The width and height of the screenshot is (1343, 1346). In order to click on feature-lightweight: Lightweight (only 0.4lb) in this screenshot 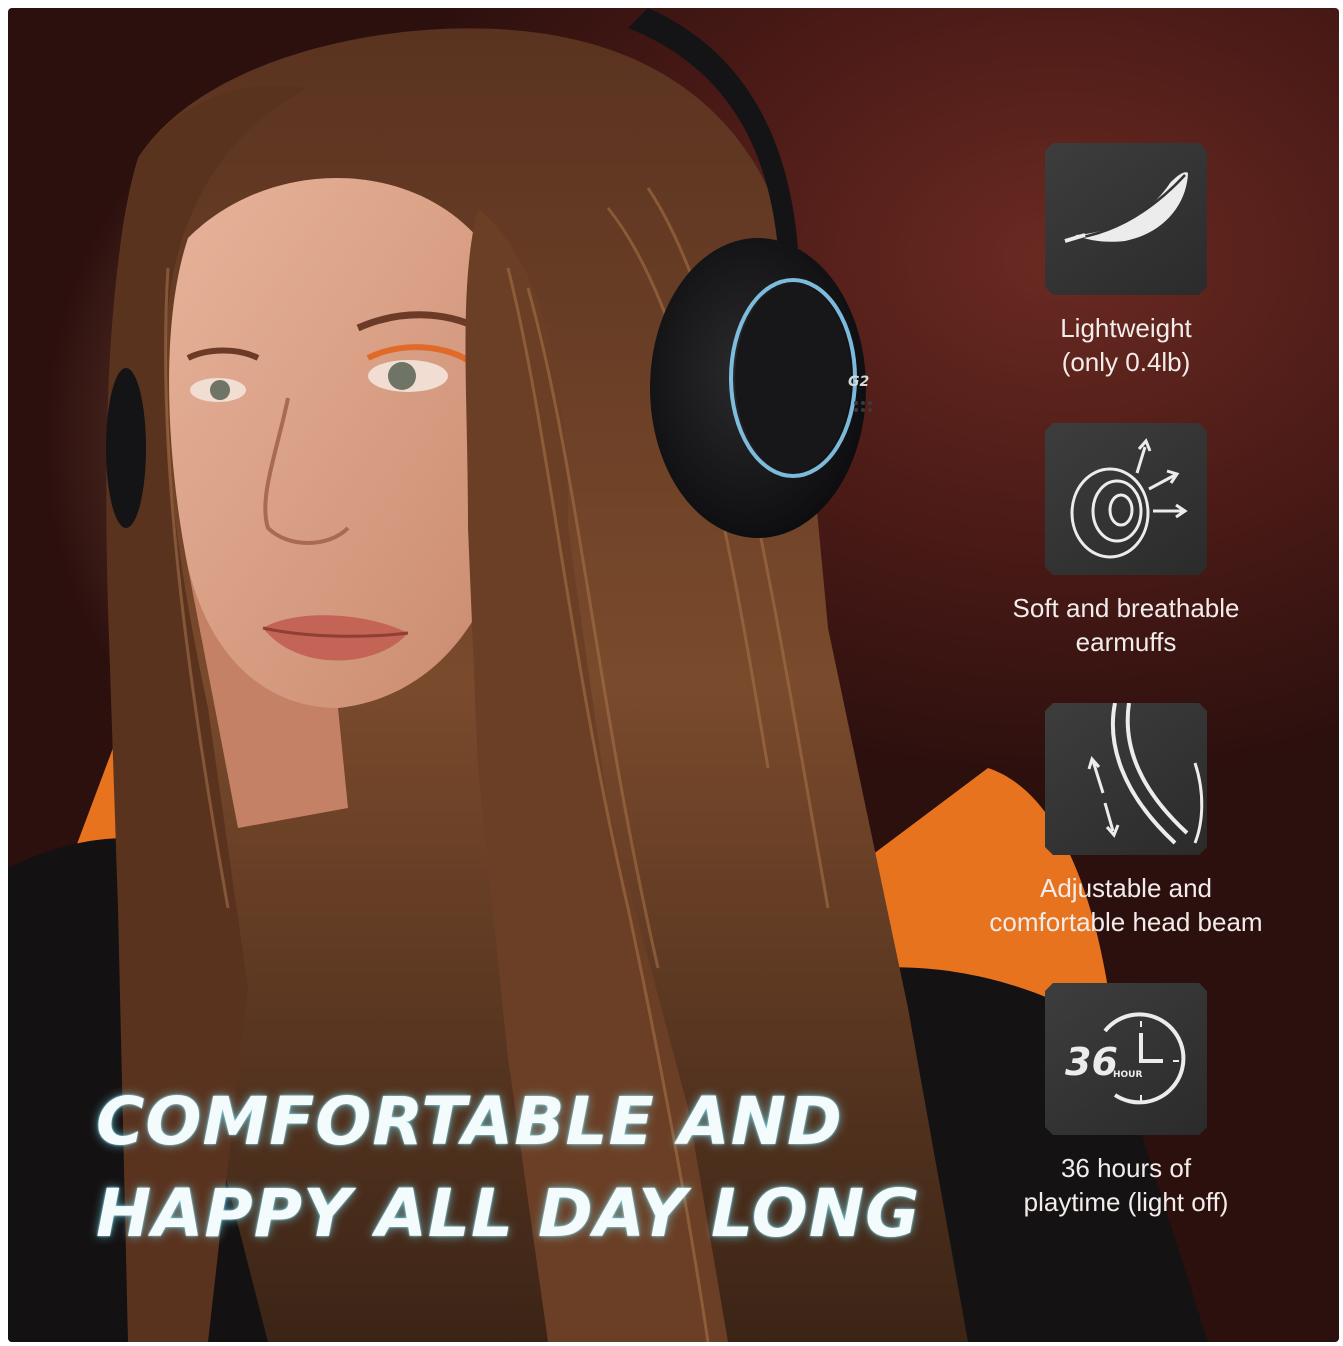, I will do `click(1126, 268)`.